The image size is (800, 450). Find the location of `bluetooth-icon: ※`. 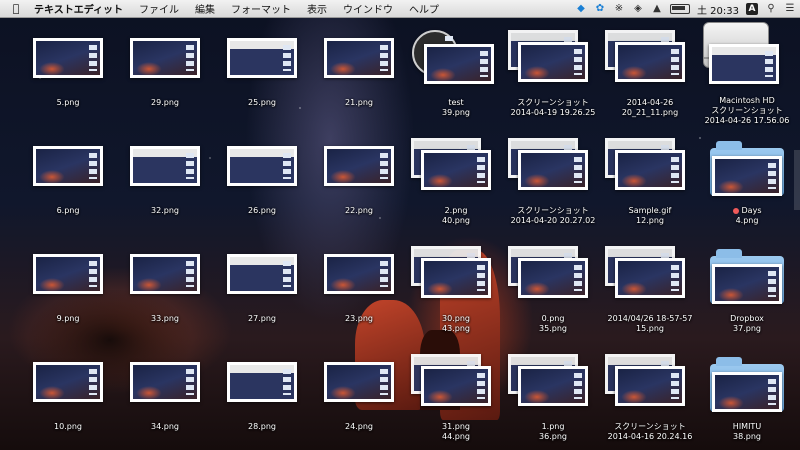

bluetooth-icon: ※ is located at coordinates (619, 9).